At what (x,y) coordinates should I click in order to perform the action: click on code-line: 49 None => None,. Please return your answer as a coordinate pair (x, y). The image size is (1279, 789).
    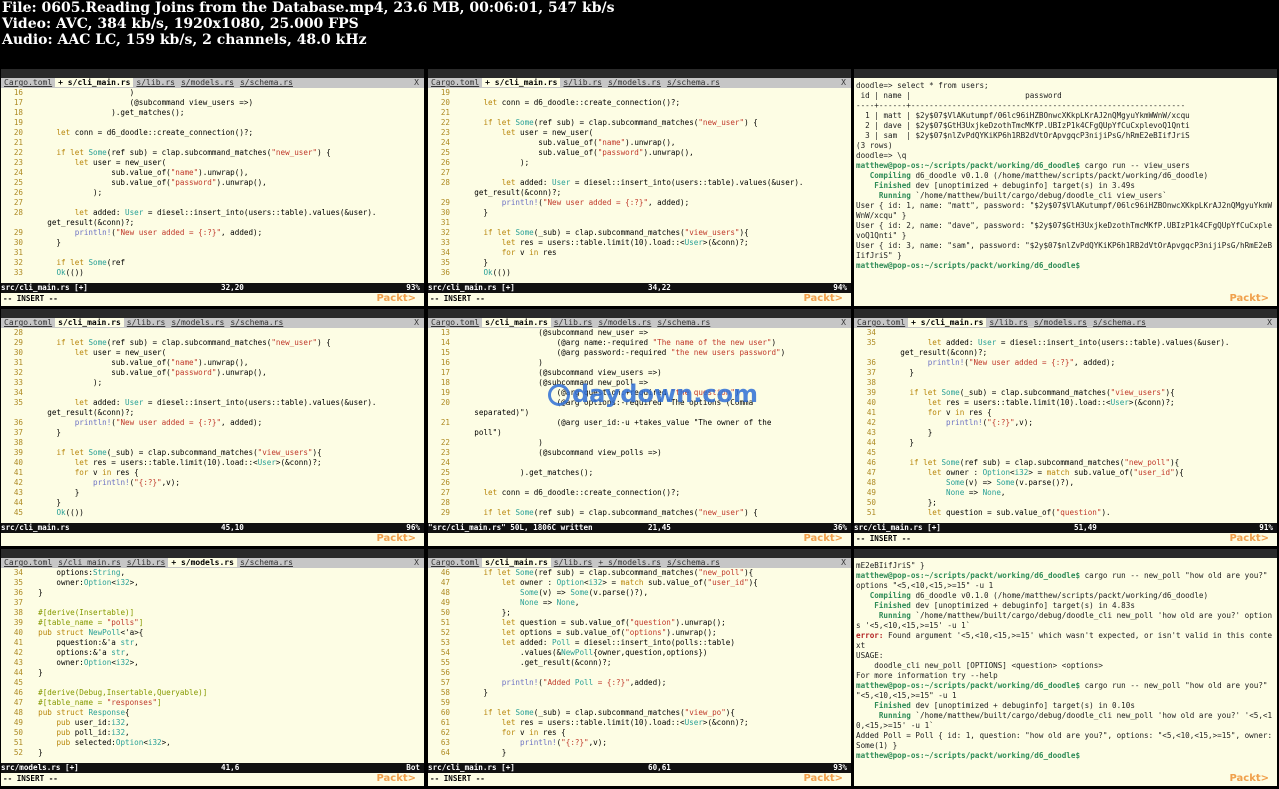
    Looking at the image, I should click on (936, 492).